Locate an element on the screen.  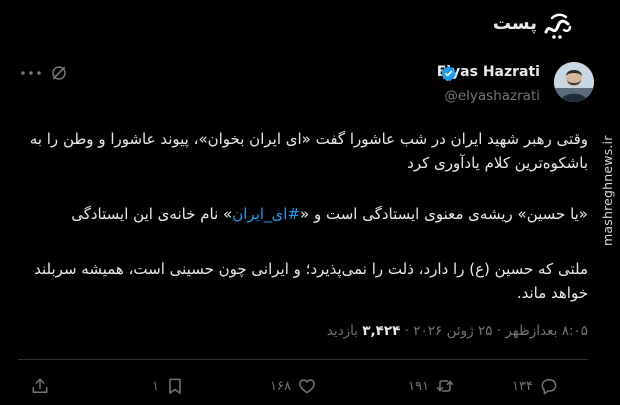
share-icon is located at coordinates (40, 385).